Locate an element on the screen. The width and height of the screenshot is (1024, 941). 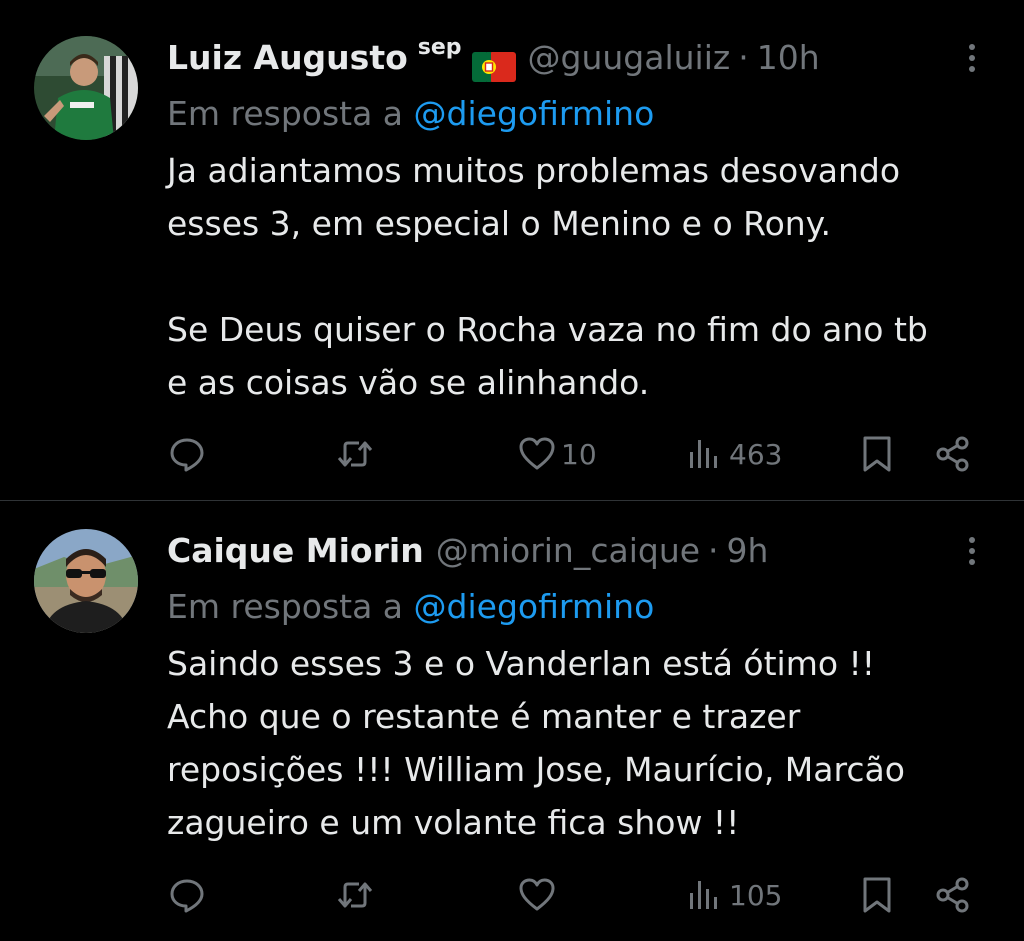
like-button is located at coordinates (539, 895).